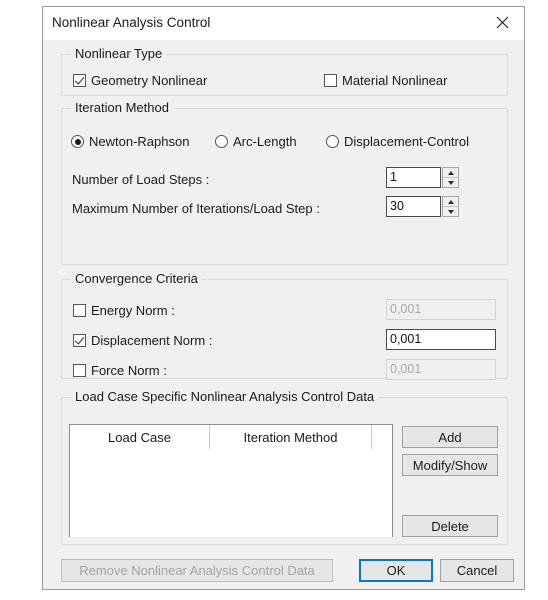 The image size is (548, 600). What do you see at coordinates (450, 437) in the screenshot?
I see `add-button: Add` at bounding box center [450, 437].